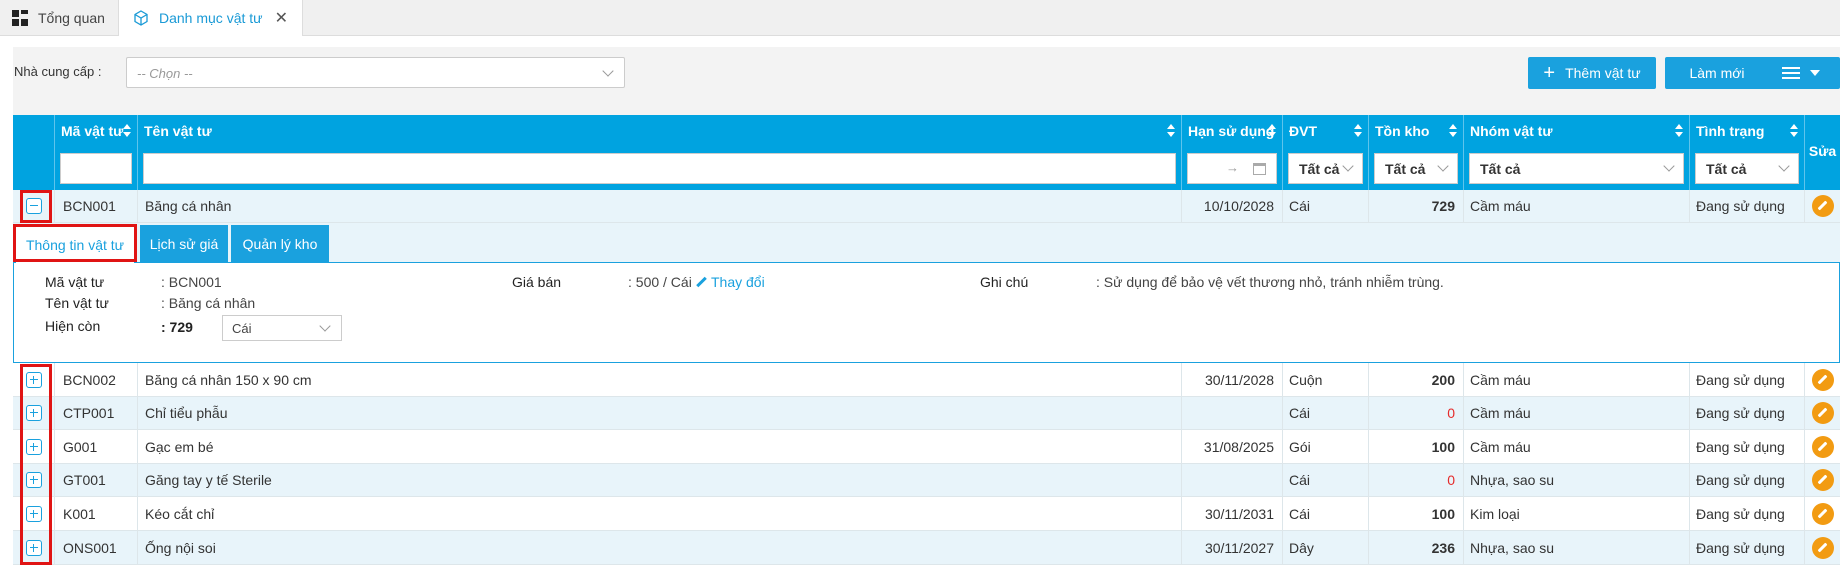 The image size is (1840, 565). I want to click on tab-overview: Tổng quan, so click(59, 18).